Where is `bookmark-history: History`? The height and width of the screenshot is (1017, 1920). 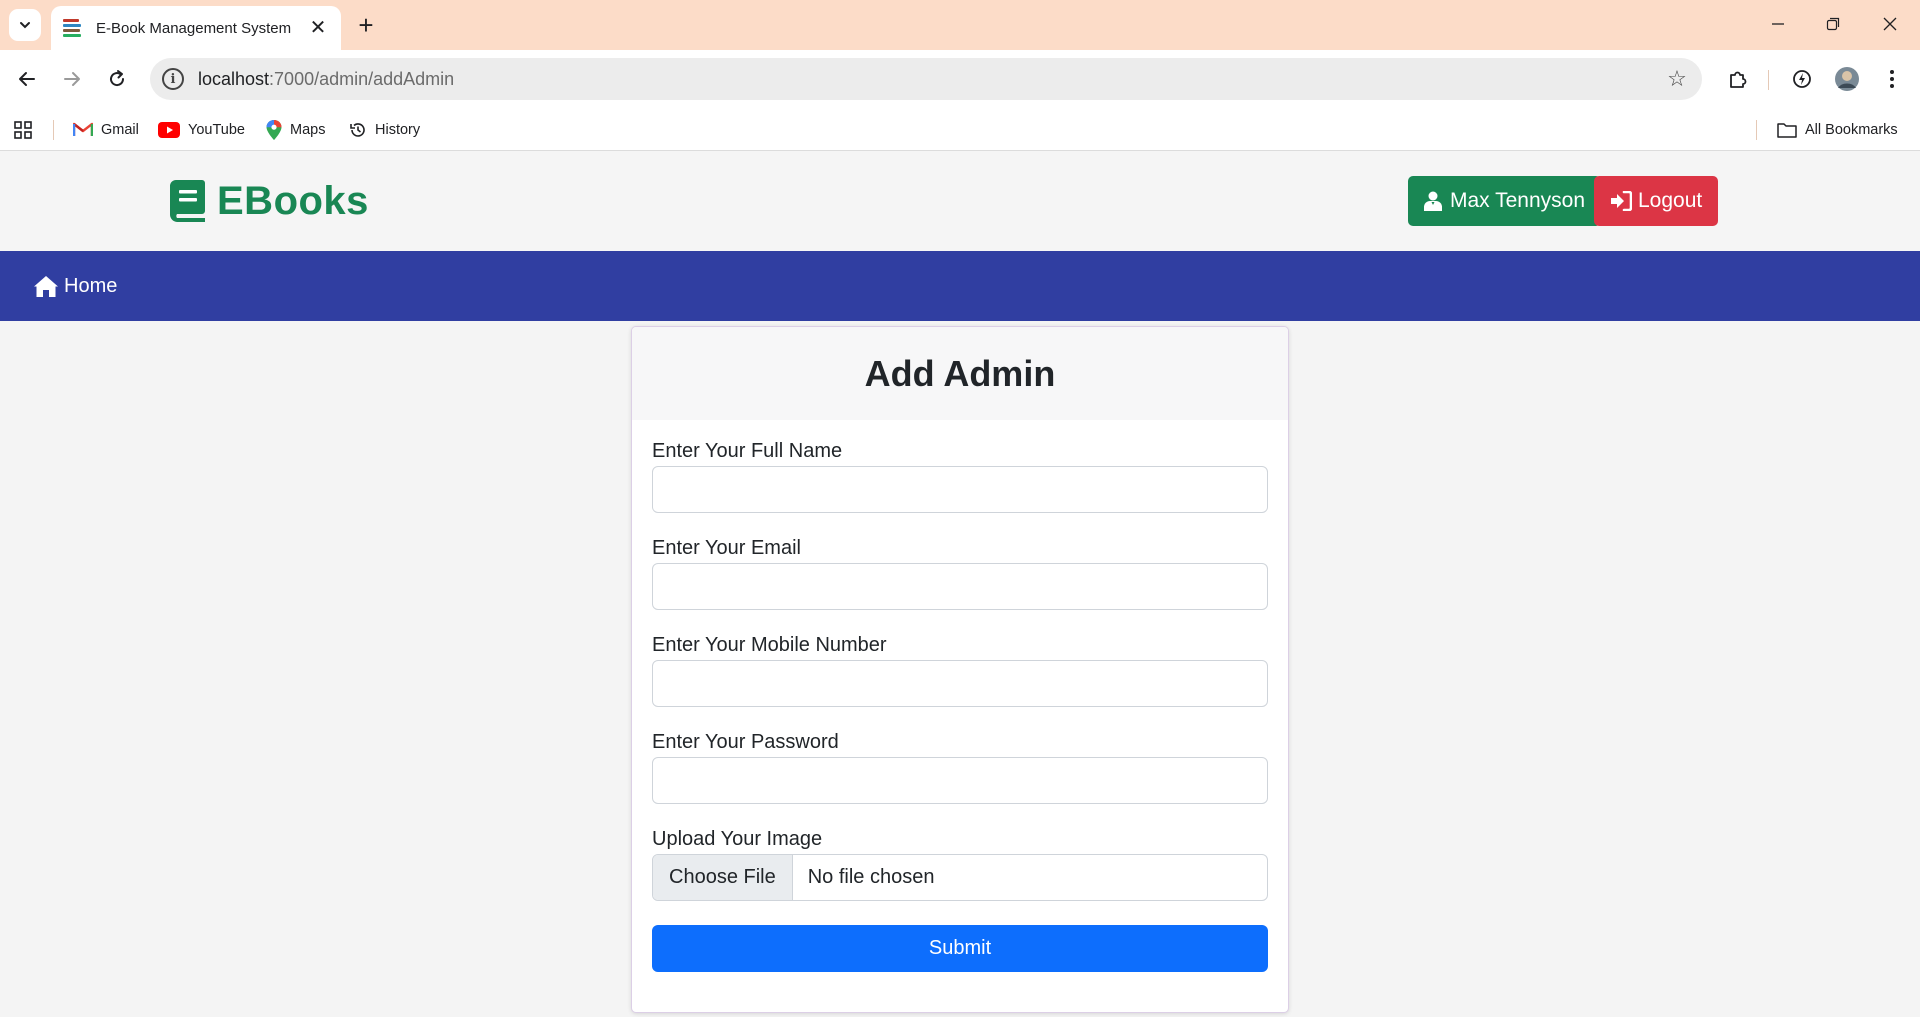 bookmark-history: History is located at coordinates (384, 129).